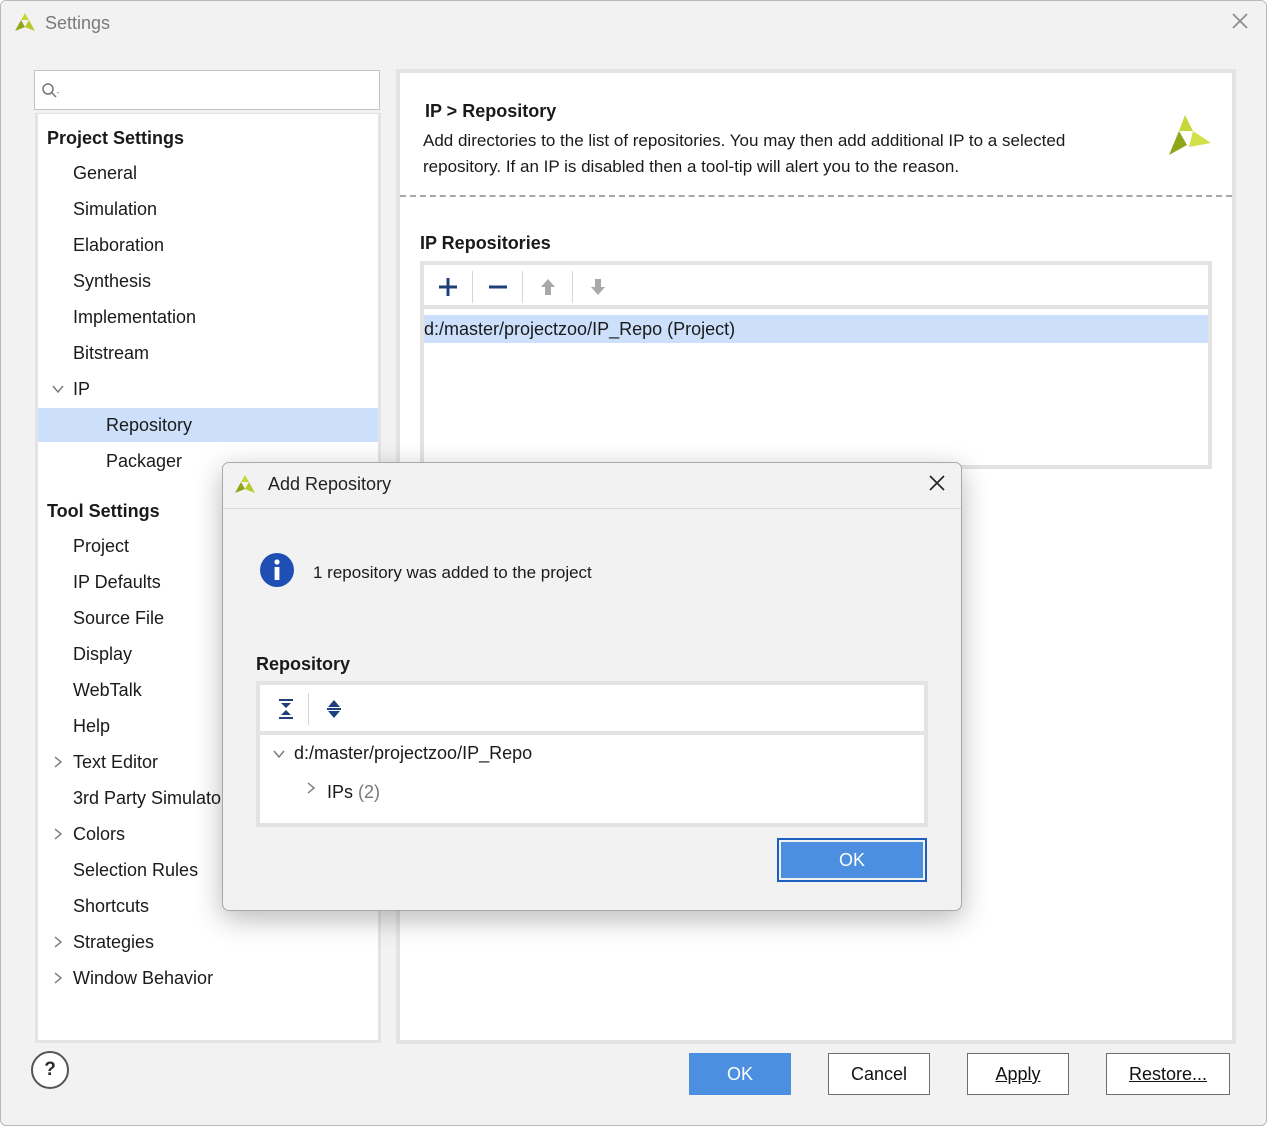 This screenshot has width=1267, height=1126. What do you see at coordinates (592, 710) in the screenshot?
I see `tree-toolbar` at bounding box center [592, 710].